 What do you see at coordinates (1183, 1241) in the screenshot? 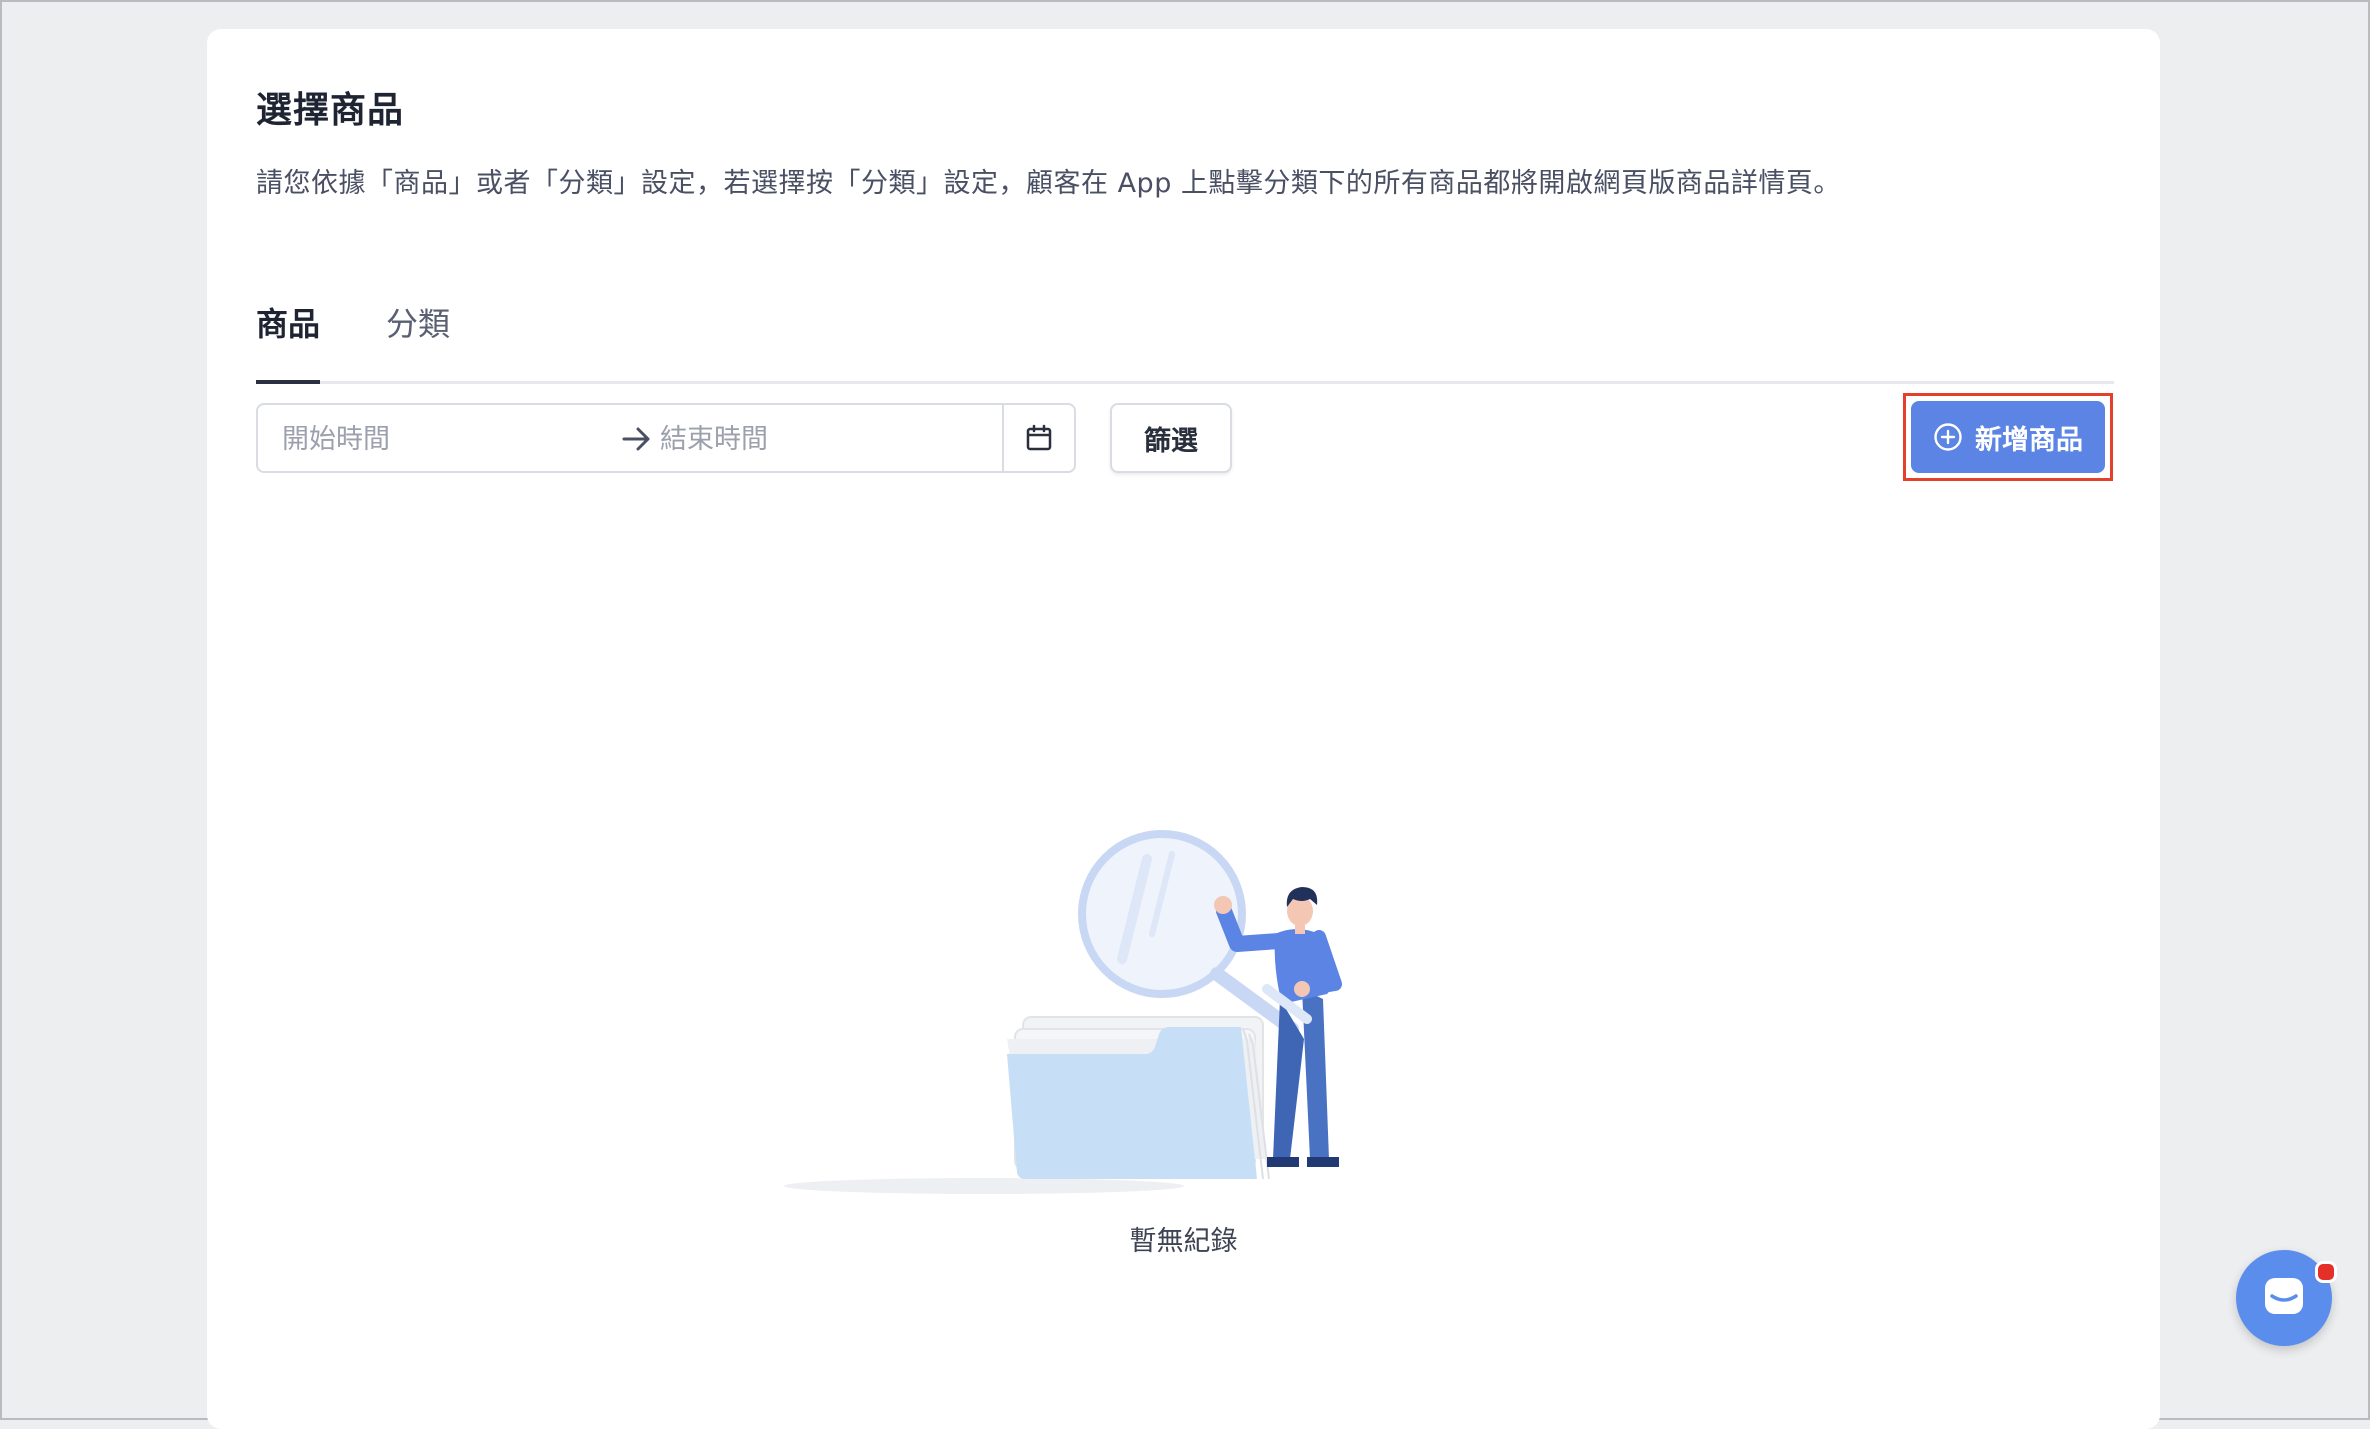
I see `empty-state-text: 暫無紀錄` at bounding box center [1183, 1241].